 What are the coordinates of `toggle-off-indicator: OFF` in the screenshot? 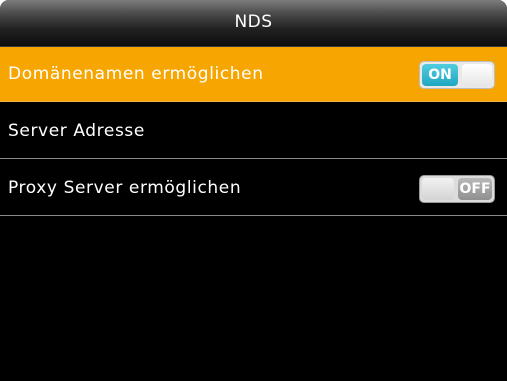 It's located at (475, 189).